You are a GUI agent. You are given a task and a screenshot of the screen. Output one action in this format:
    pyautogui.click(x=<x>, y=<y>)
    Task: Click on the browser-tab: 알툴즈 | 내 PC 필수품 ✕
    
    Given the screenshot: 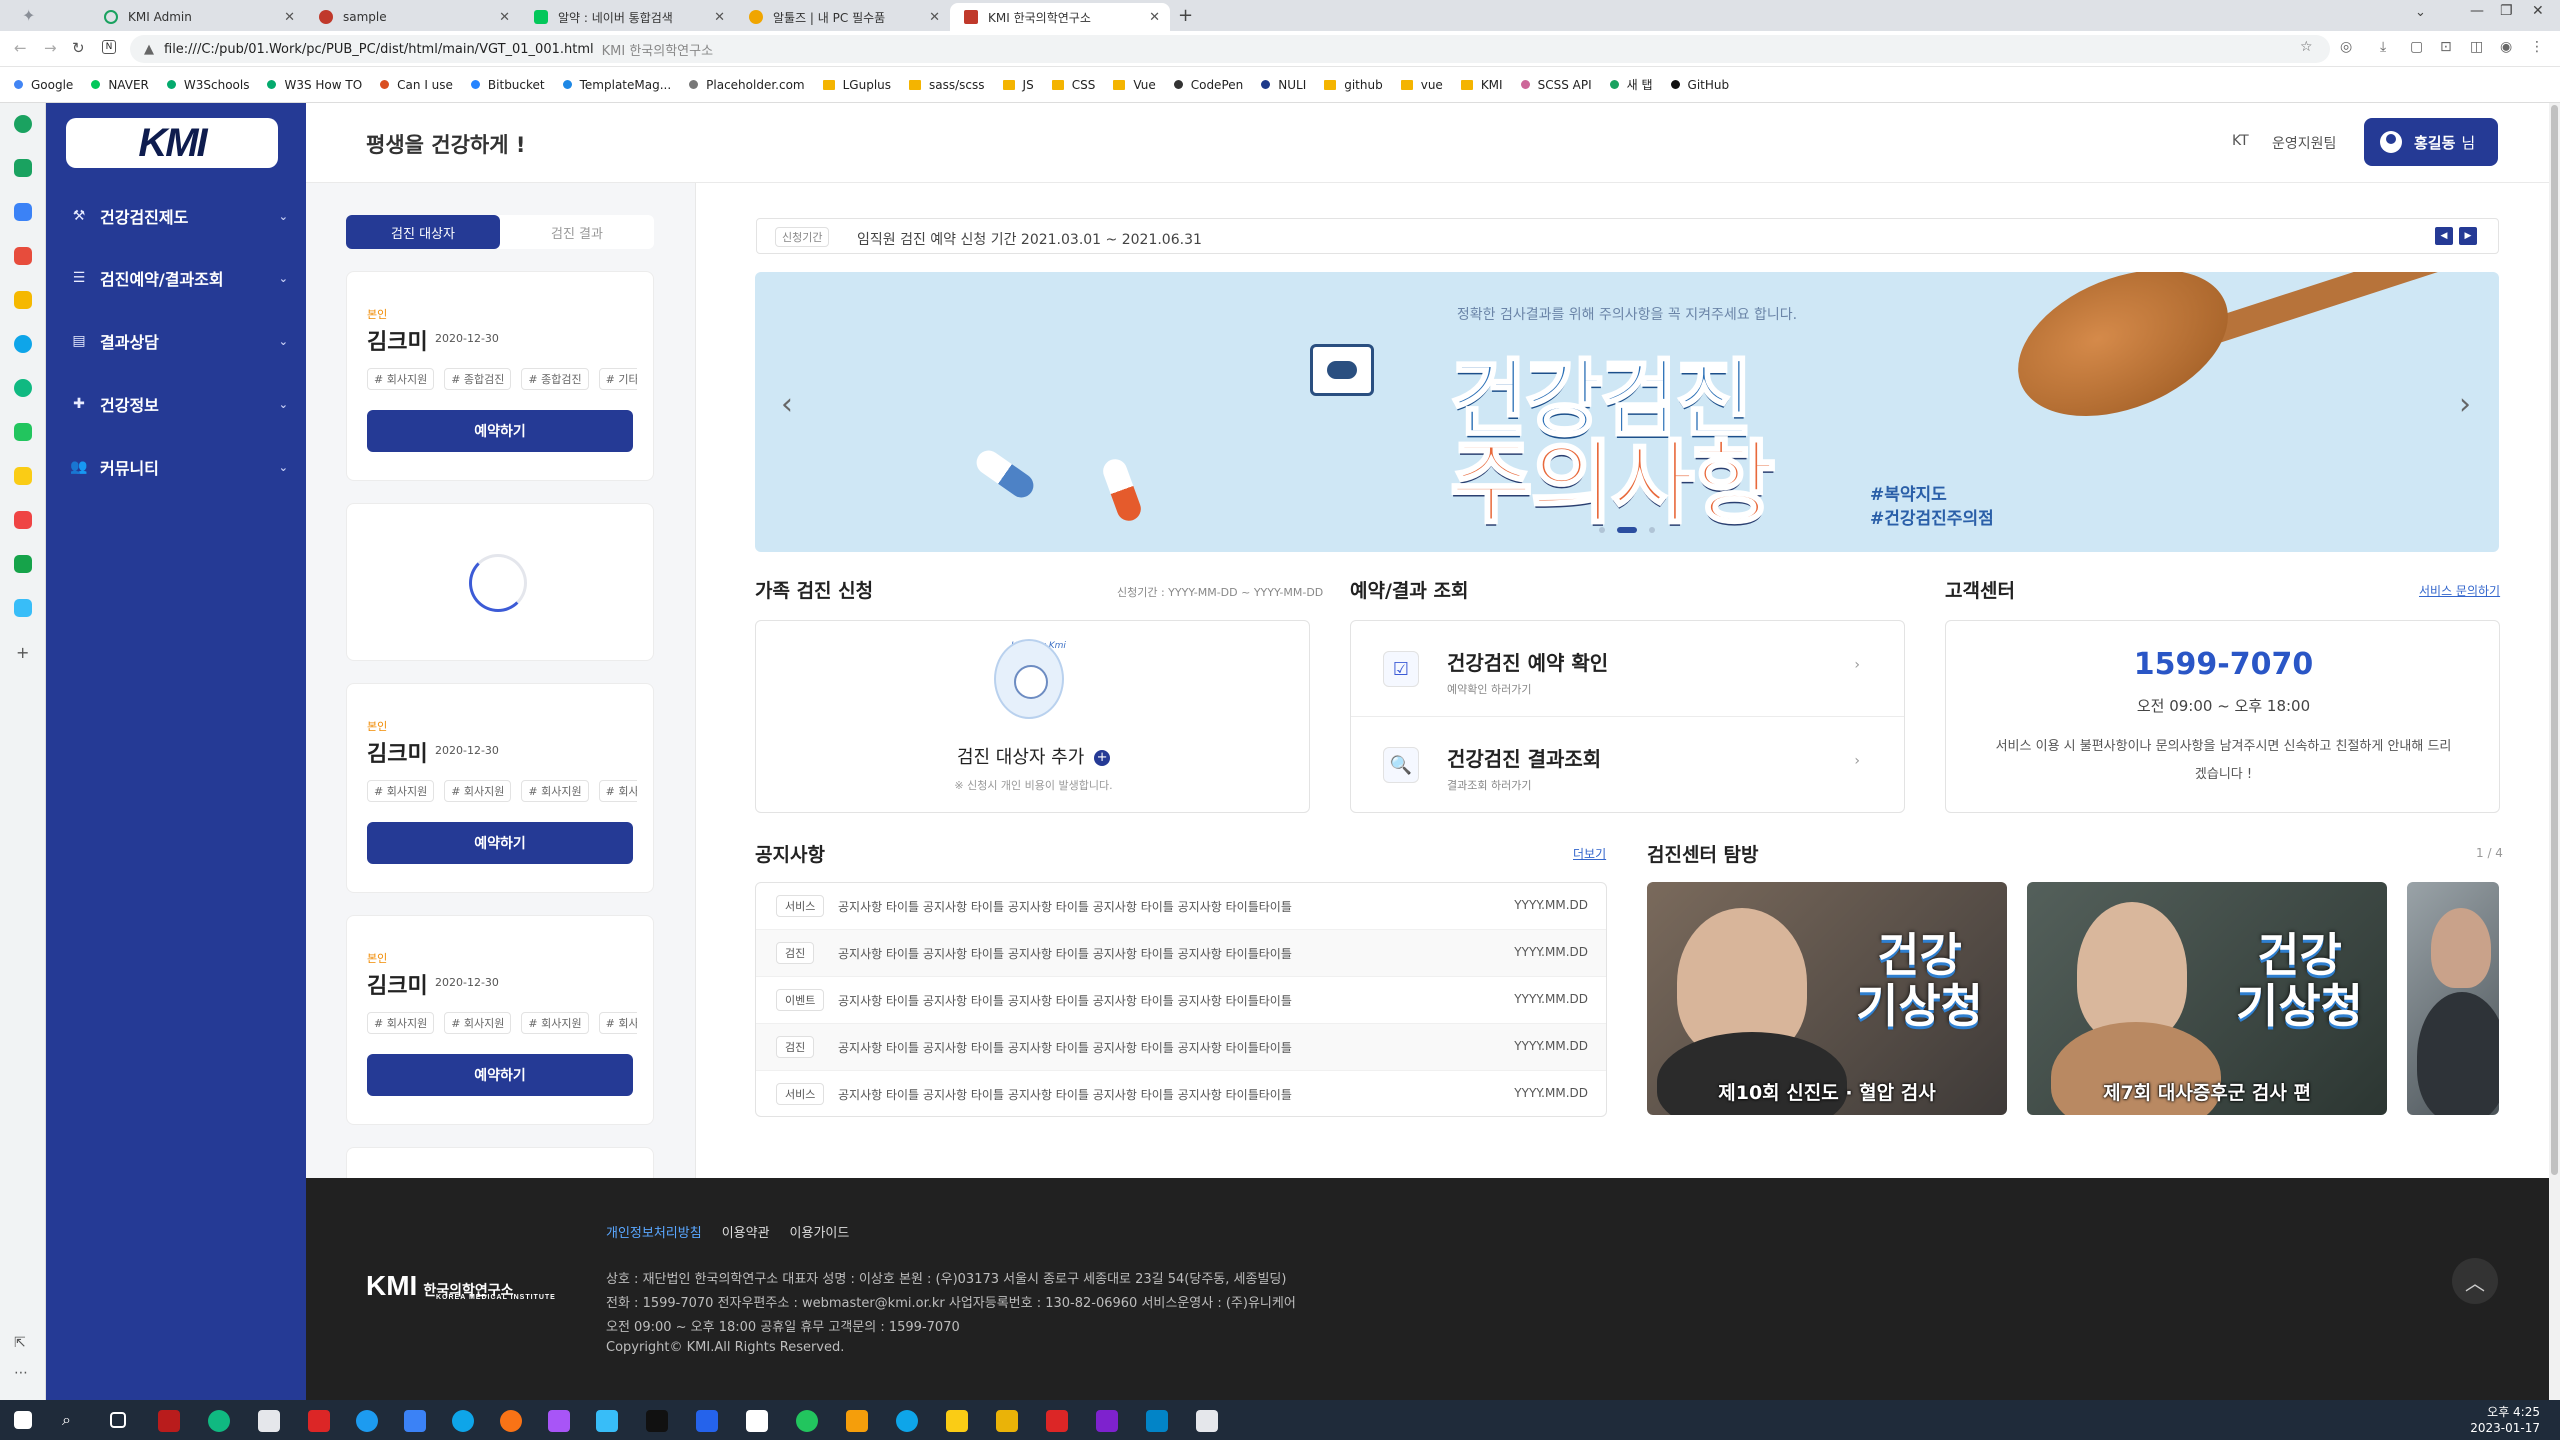 What is the action you would take?
    pyautogui.click(x=842, y=17)
    